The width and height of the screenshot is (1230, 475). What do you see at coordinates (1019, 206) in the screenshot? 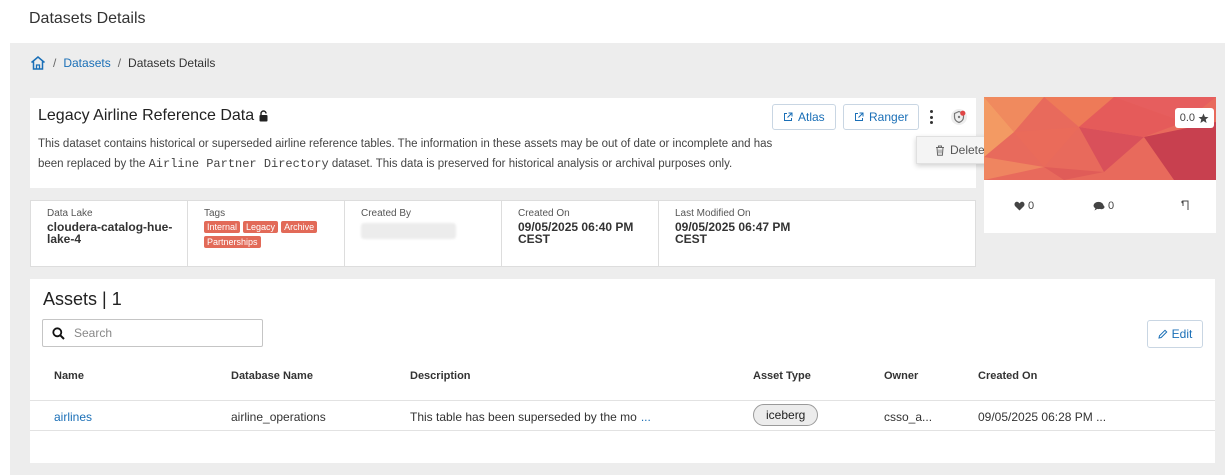
I see `heart-icon` at bounding box center [1019, 206].